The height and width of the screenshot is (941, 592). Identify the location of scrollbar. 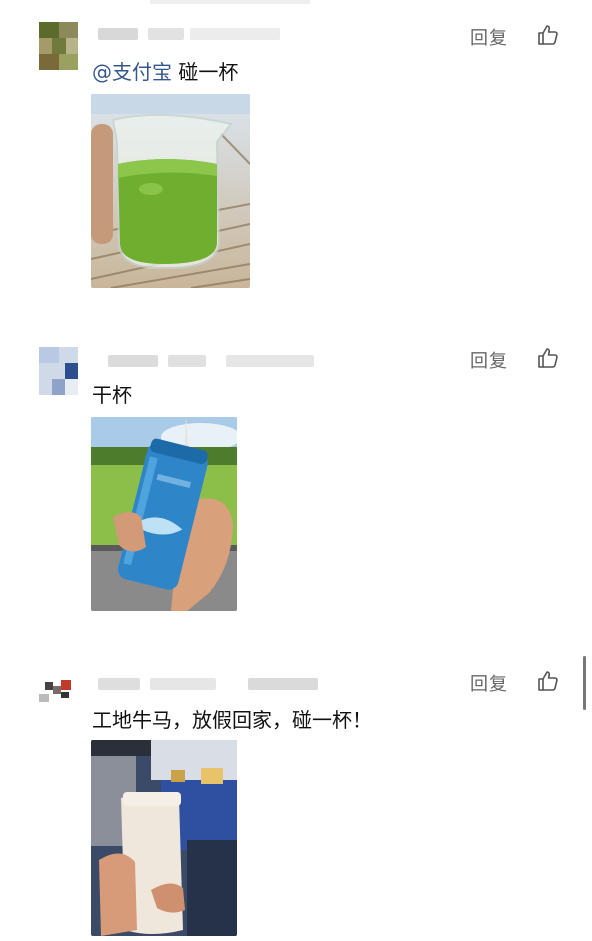
(584, 683).